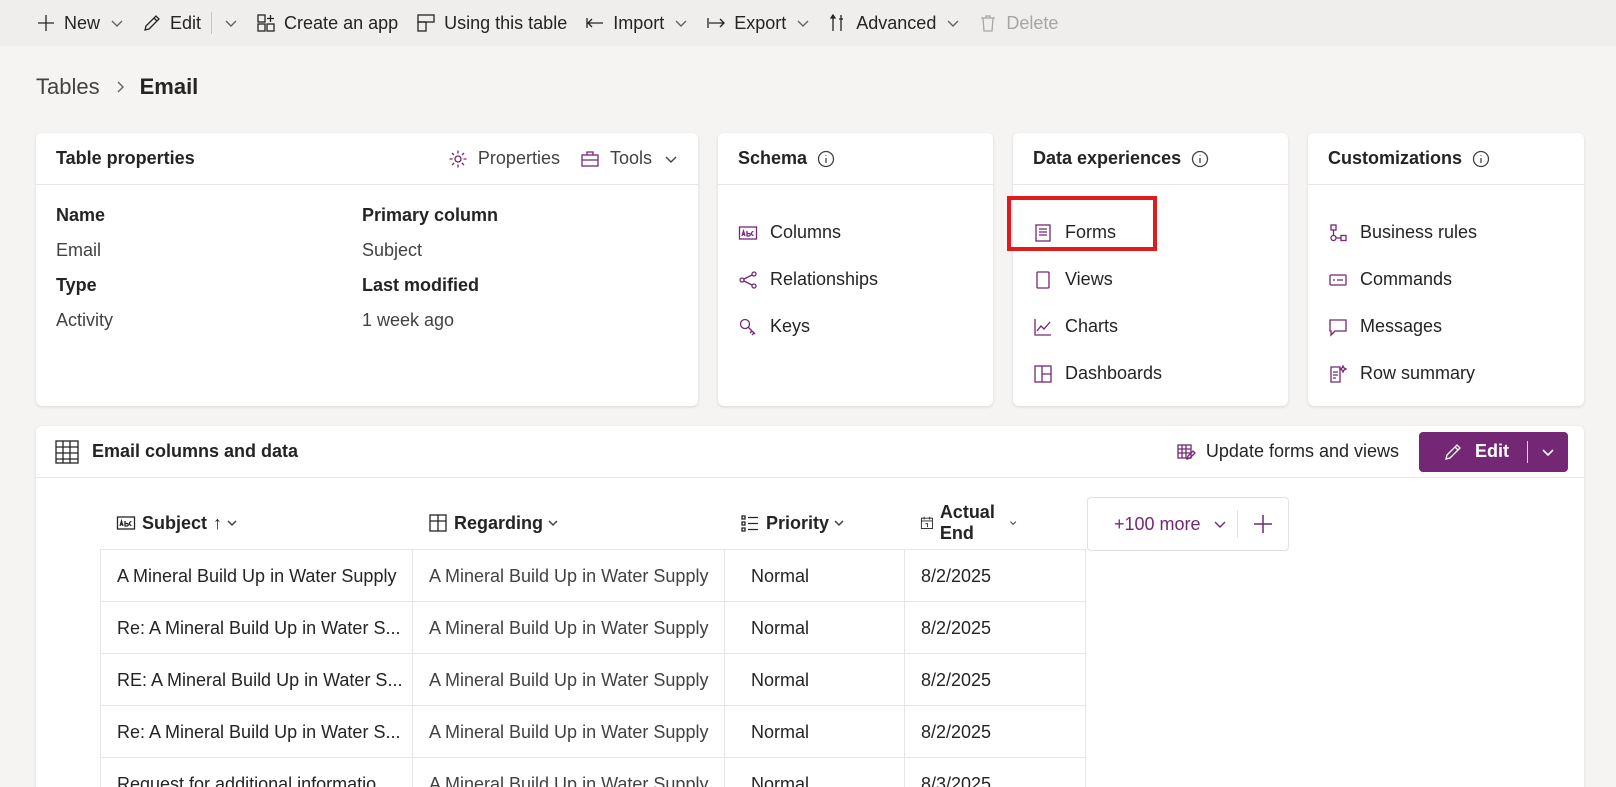 The width and height of the screenshot is (1616, 787). What do you see at coordinates (80, 23) in the screenshot?
I see `new-button: New` at bounding box center [80, 23].